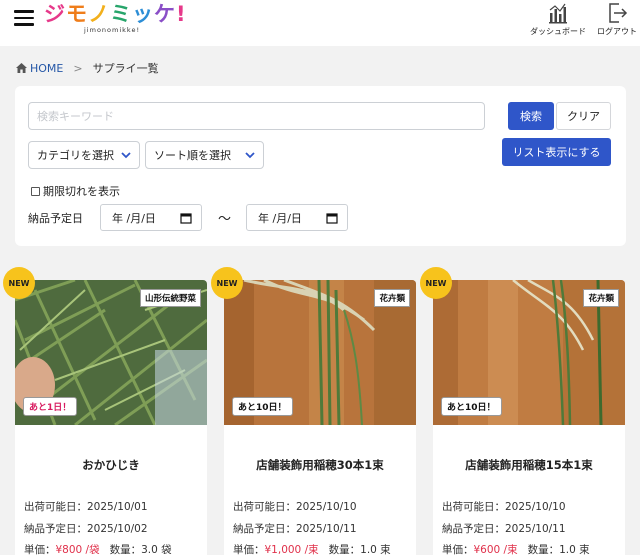 The image size is (640, 555). I want to click on ship-date: 出荷可能日：2025/10/01, so click(86, 507).